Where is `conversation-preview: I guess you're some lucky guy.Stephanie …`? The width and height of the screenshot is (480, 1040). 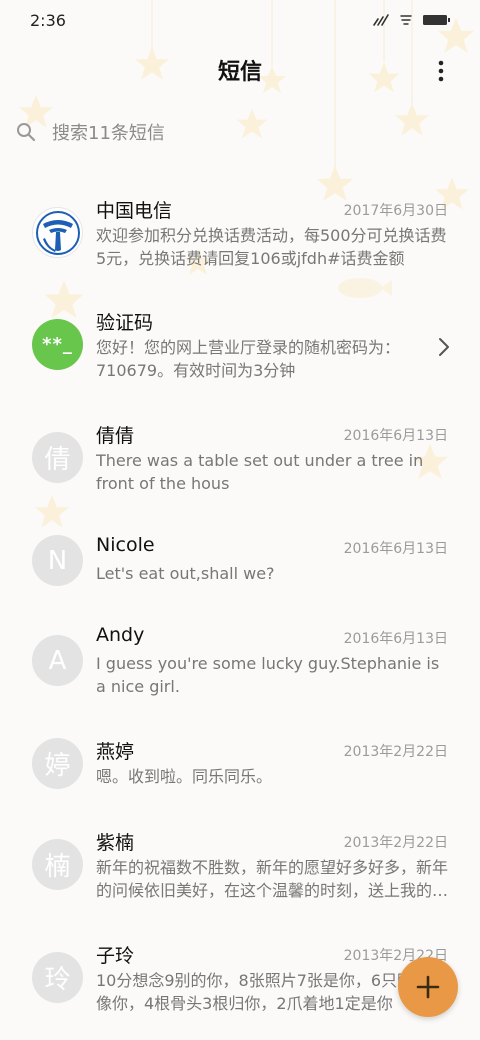 conversation-preview: I guess you're some lucky guy.Stephanie … is located at coordinates (268, 675).